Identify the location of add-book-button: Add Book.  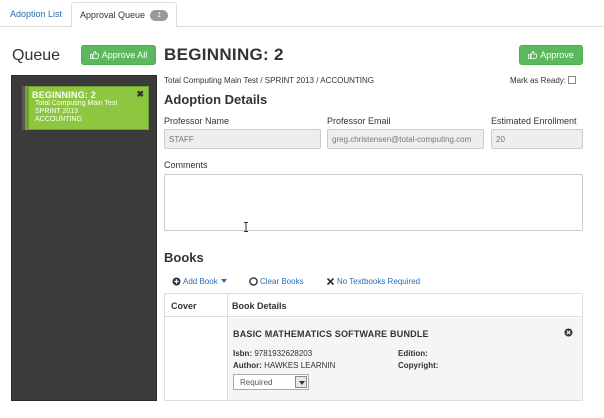
(199, 281).